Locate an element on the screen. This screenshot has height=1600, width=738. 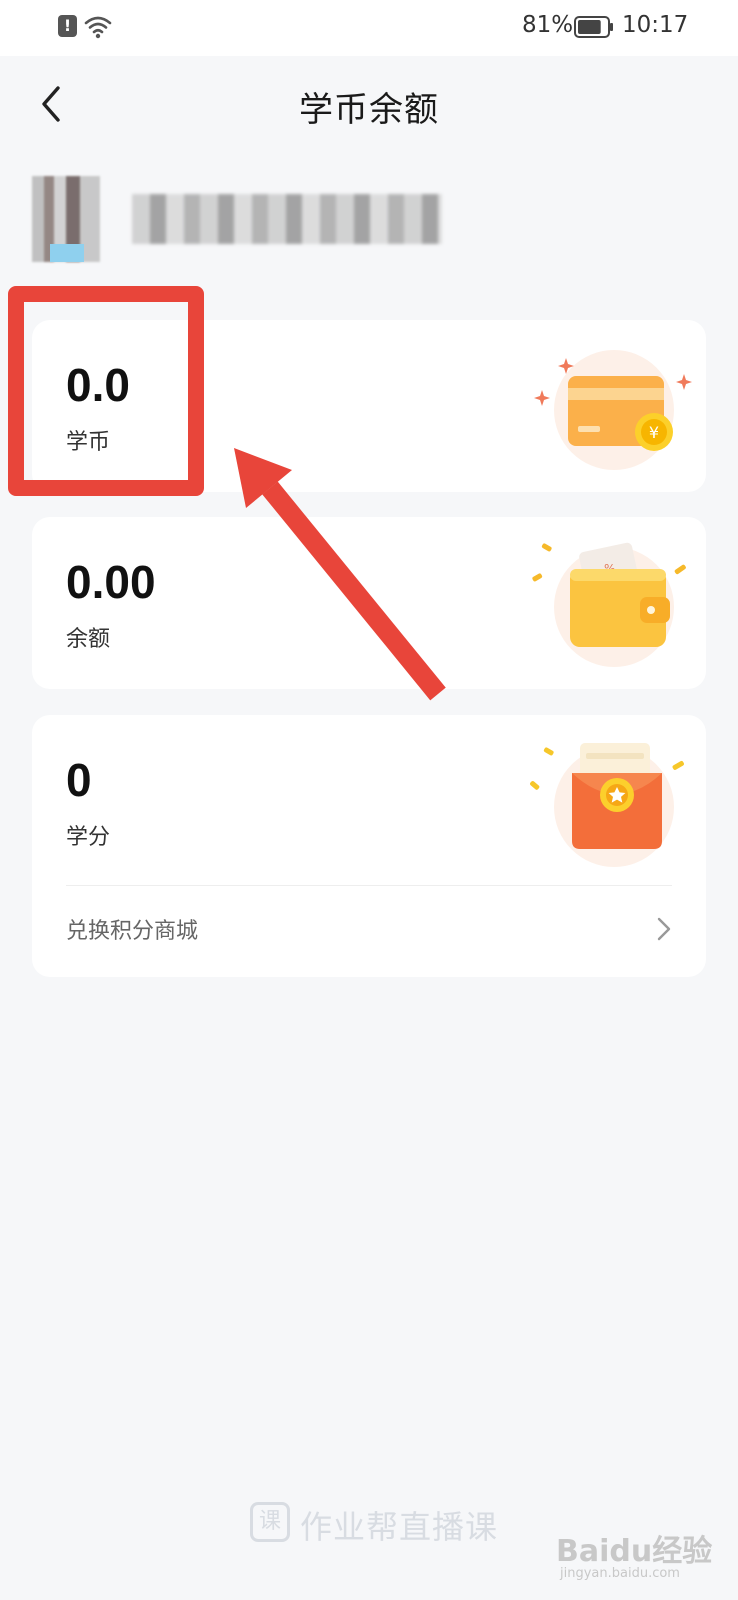
points-label: 学分 is located at coordinates (88, 837).